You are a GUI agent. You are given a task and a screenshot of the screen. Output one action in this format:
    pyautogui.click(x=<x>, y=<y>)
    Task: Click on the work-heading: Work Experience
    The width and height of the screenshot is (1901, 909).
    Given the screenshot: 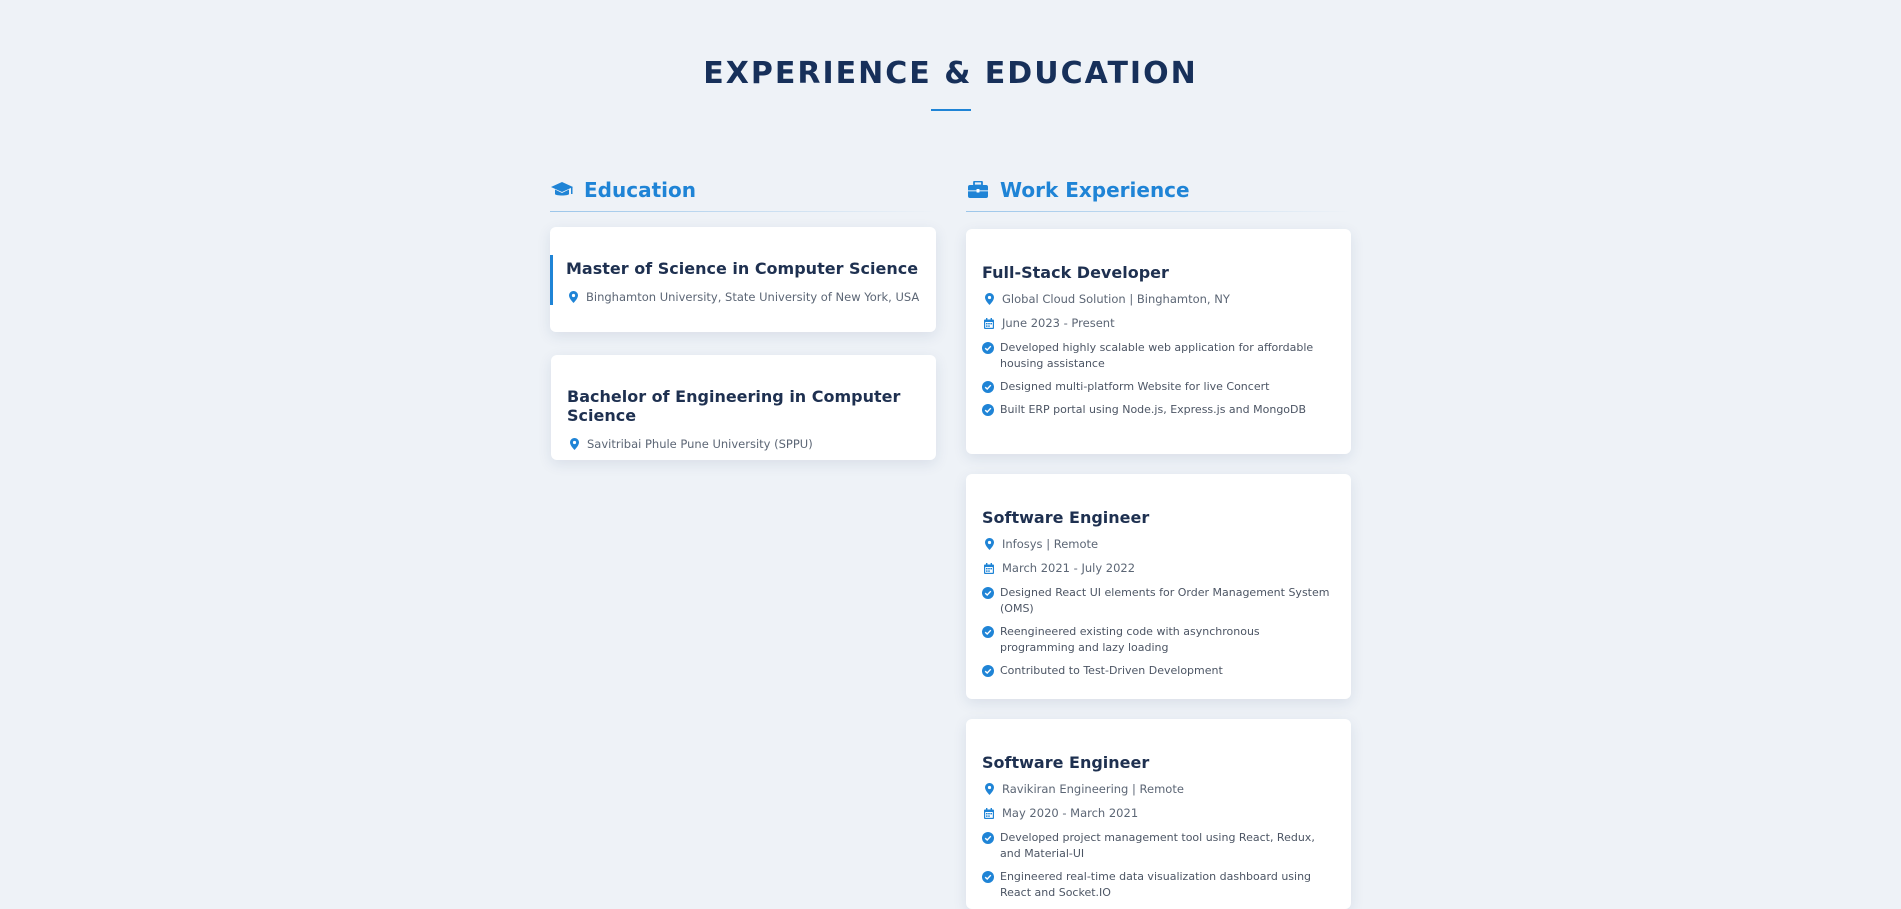 What is the action you would take?
    pyautogui.click(x=1158, y=191)
    